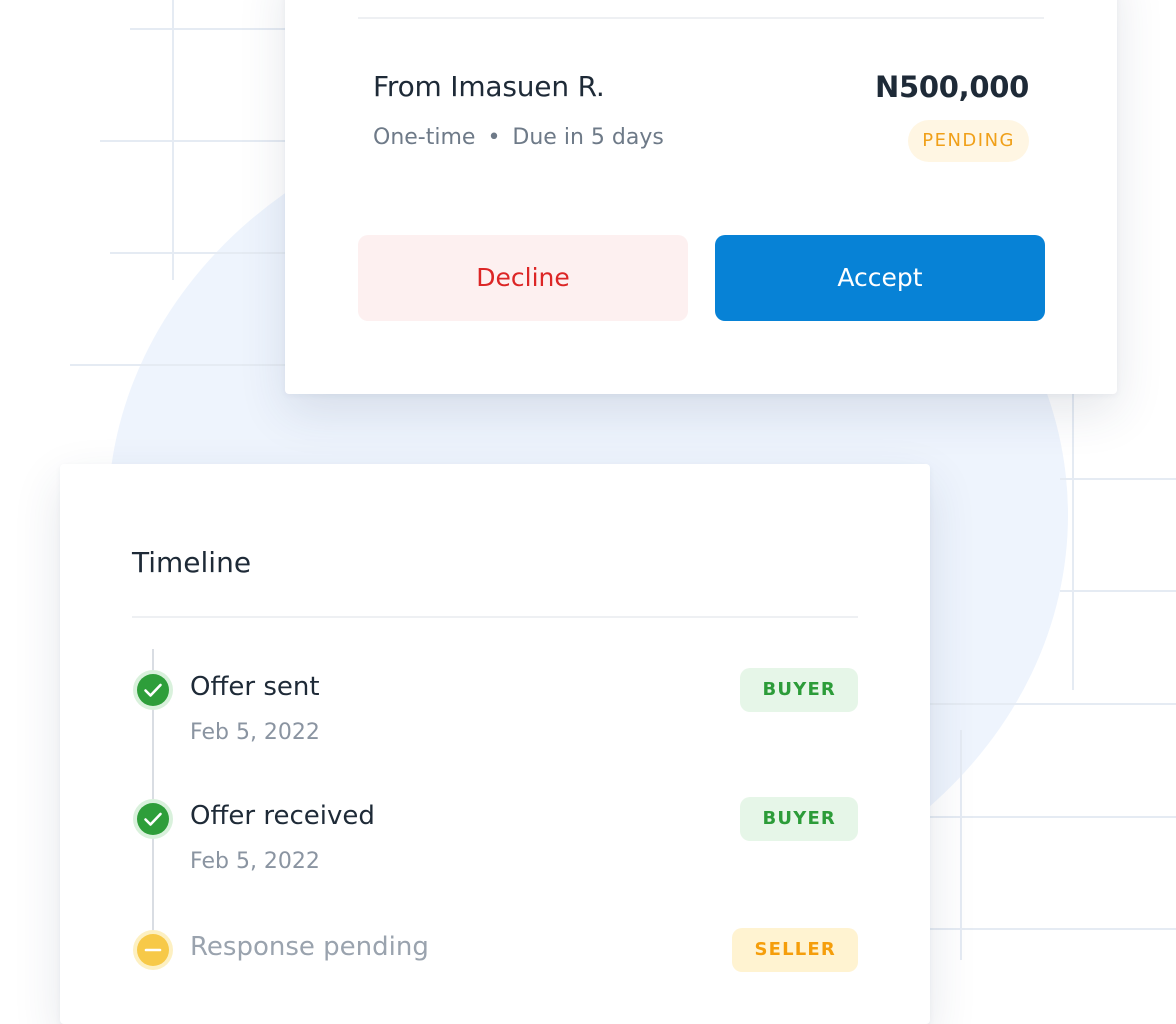 This screenshot has height=1024, width=1176. What do you see at coordinates (489, 86) in the screenshot?
I see `offer-sender: From Imasuen R.` at bounding box center [489, 86].